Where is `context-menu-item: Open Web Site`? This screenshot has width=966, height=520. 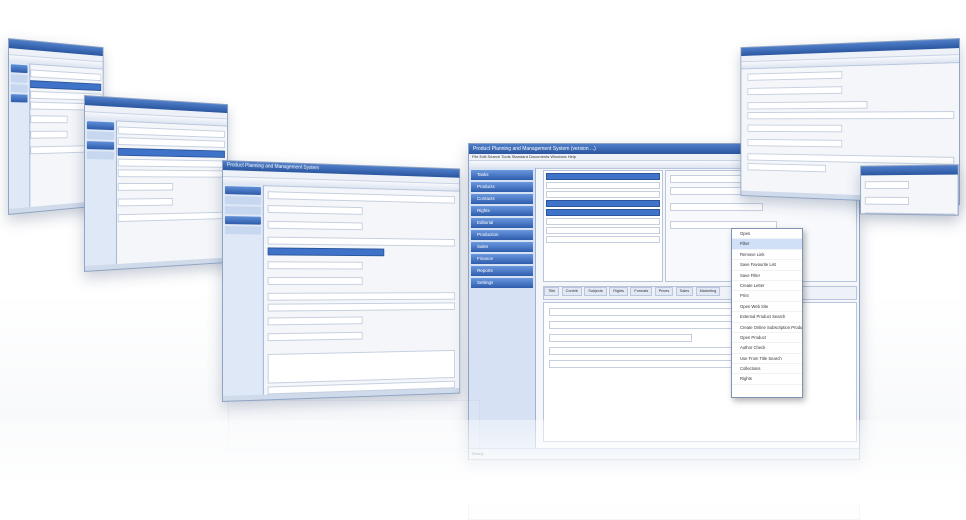 context-menu-item: Open Web Site is located at coordinates (767, 307).